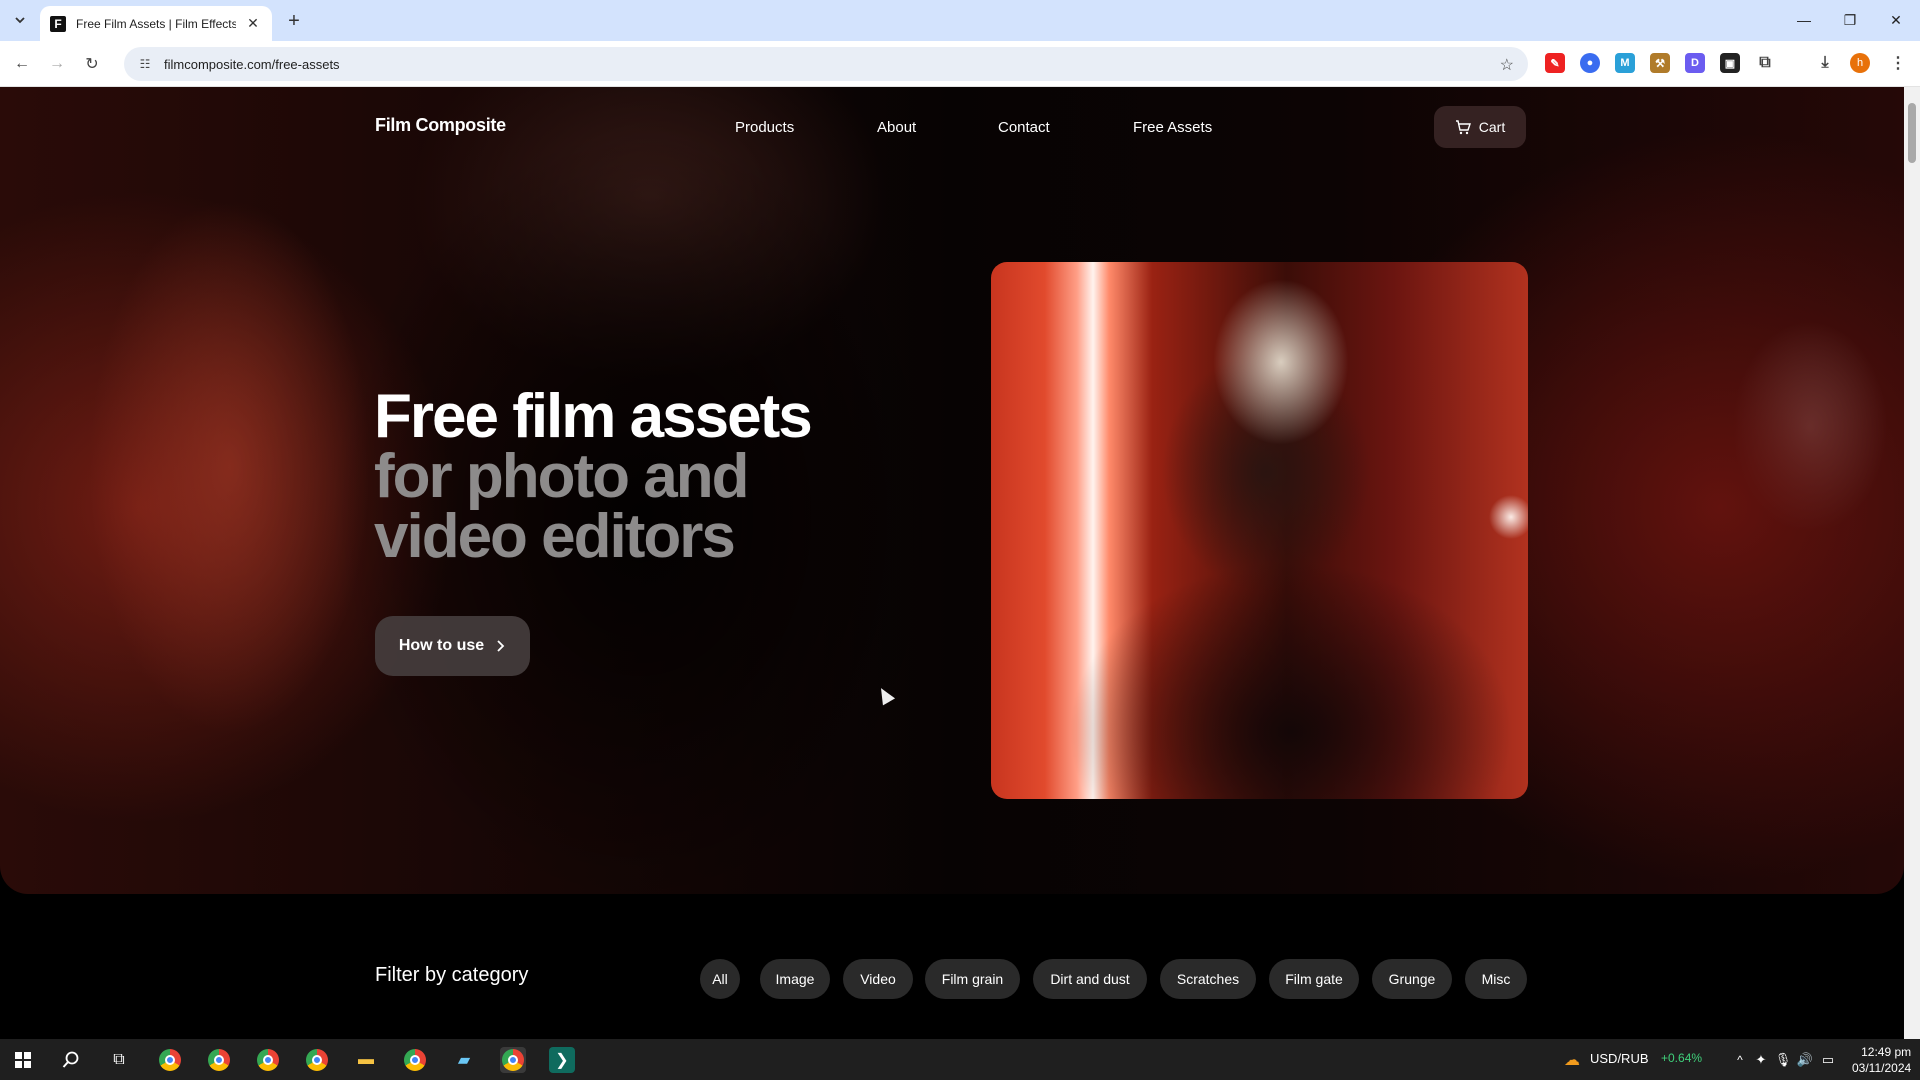  What do you see at coordinates (1881, 1060) in the screenshot?
I see `taskbar-clock: 12:49 pm 03/11/2024` at bounding box center [1881, 1060].